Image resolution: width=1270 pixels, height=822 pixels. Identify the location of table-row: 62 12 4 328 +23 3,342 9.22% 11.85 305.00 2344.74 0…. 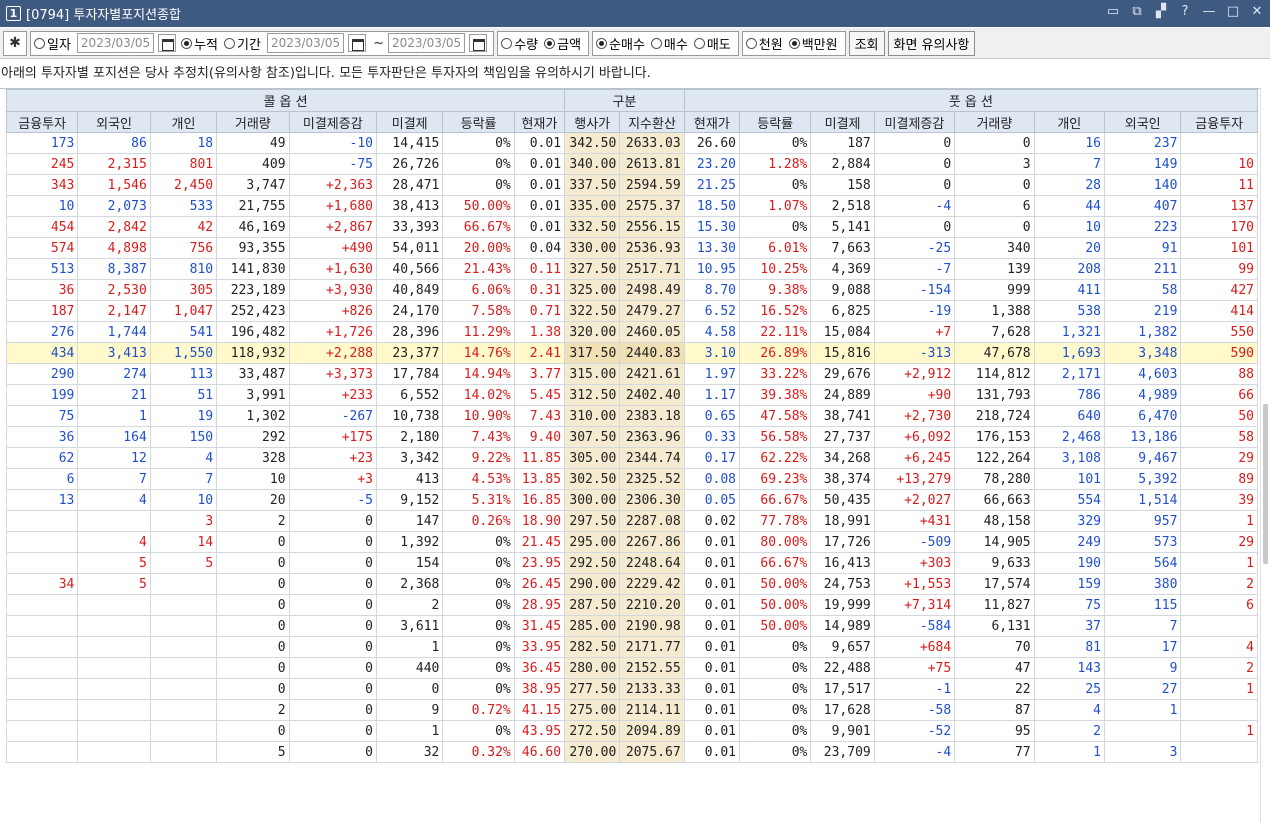
(631, 458).